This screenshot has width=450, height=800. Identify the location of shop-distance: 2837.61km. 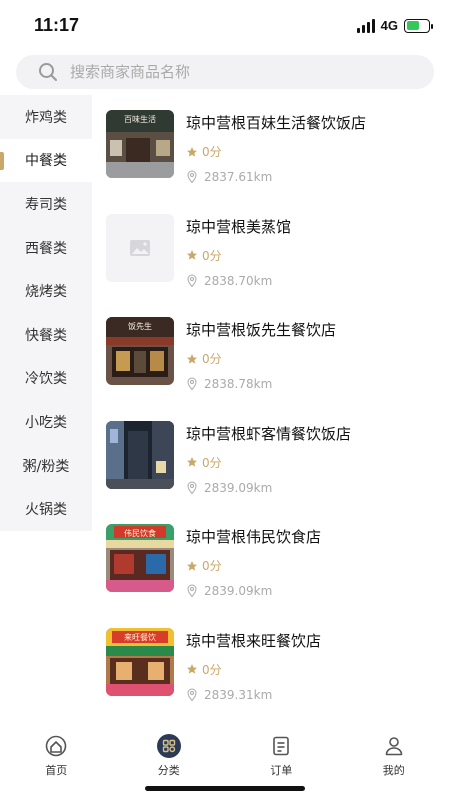
(276, 177).